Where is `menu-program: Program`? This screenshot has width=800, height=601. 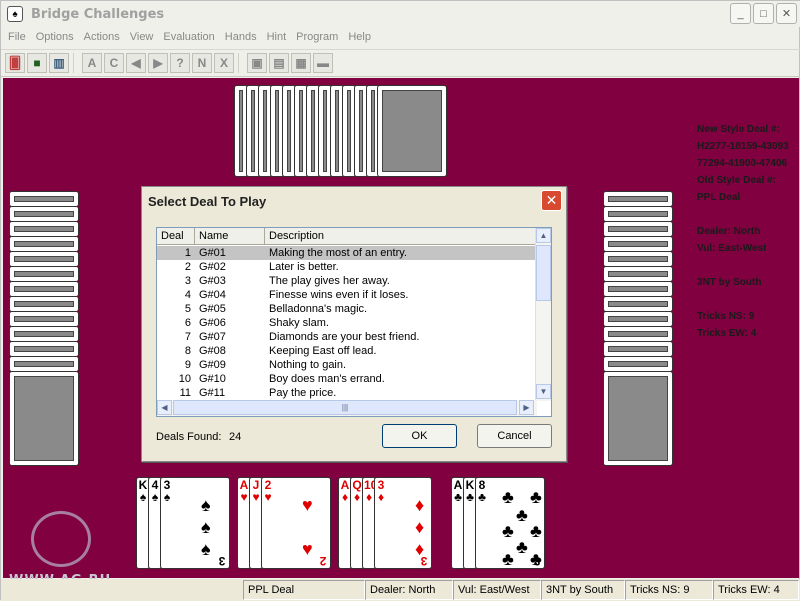
menu-program: Program is located at coordinates (317, 37).